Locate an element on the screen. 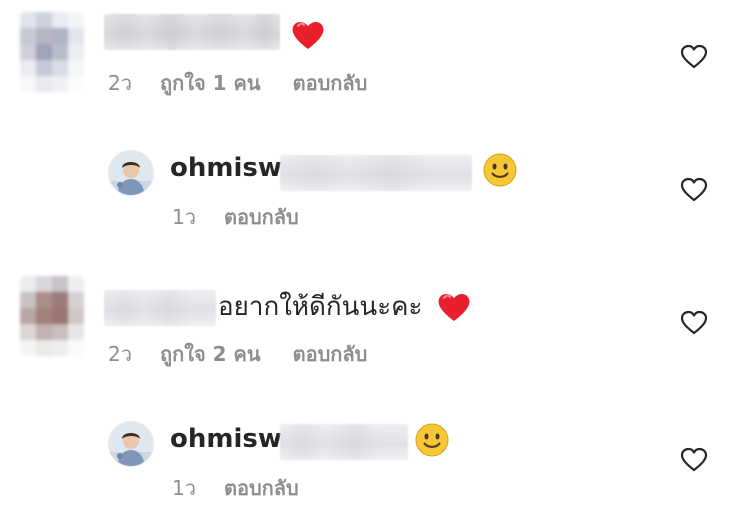 This screenshot has width=750, height=510. comment-text: อยากให้ดีกันนะคะ is located at coordinates (320, 307).